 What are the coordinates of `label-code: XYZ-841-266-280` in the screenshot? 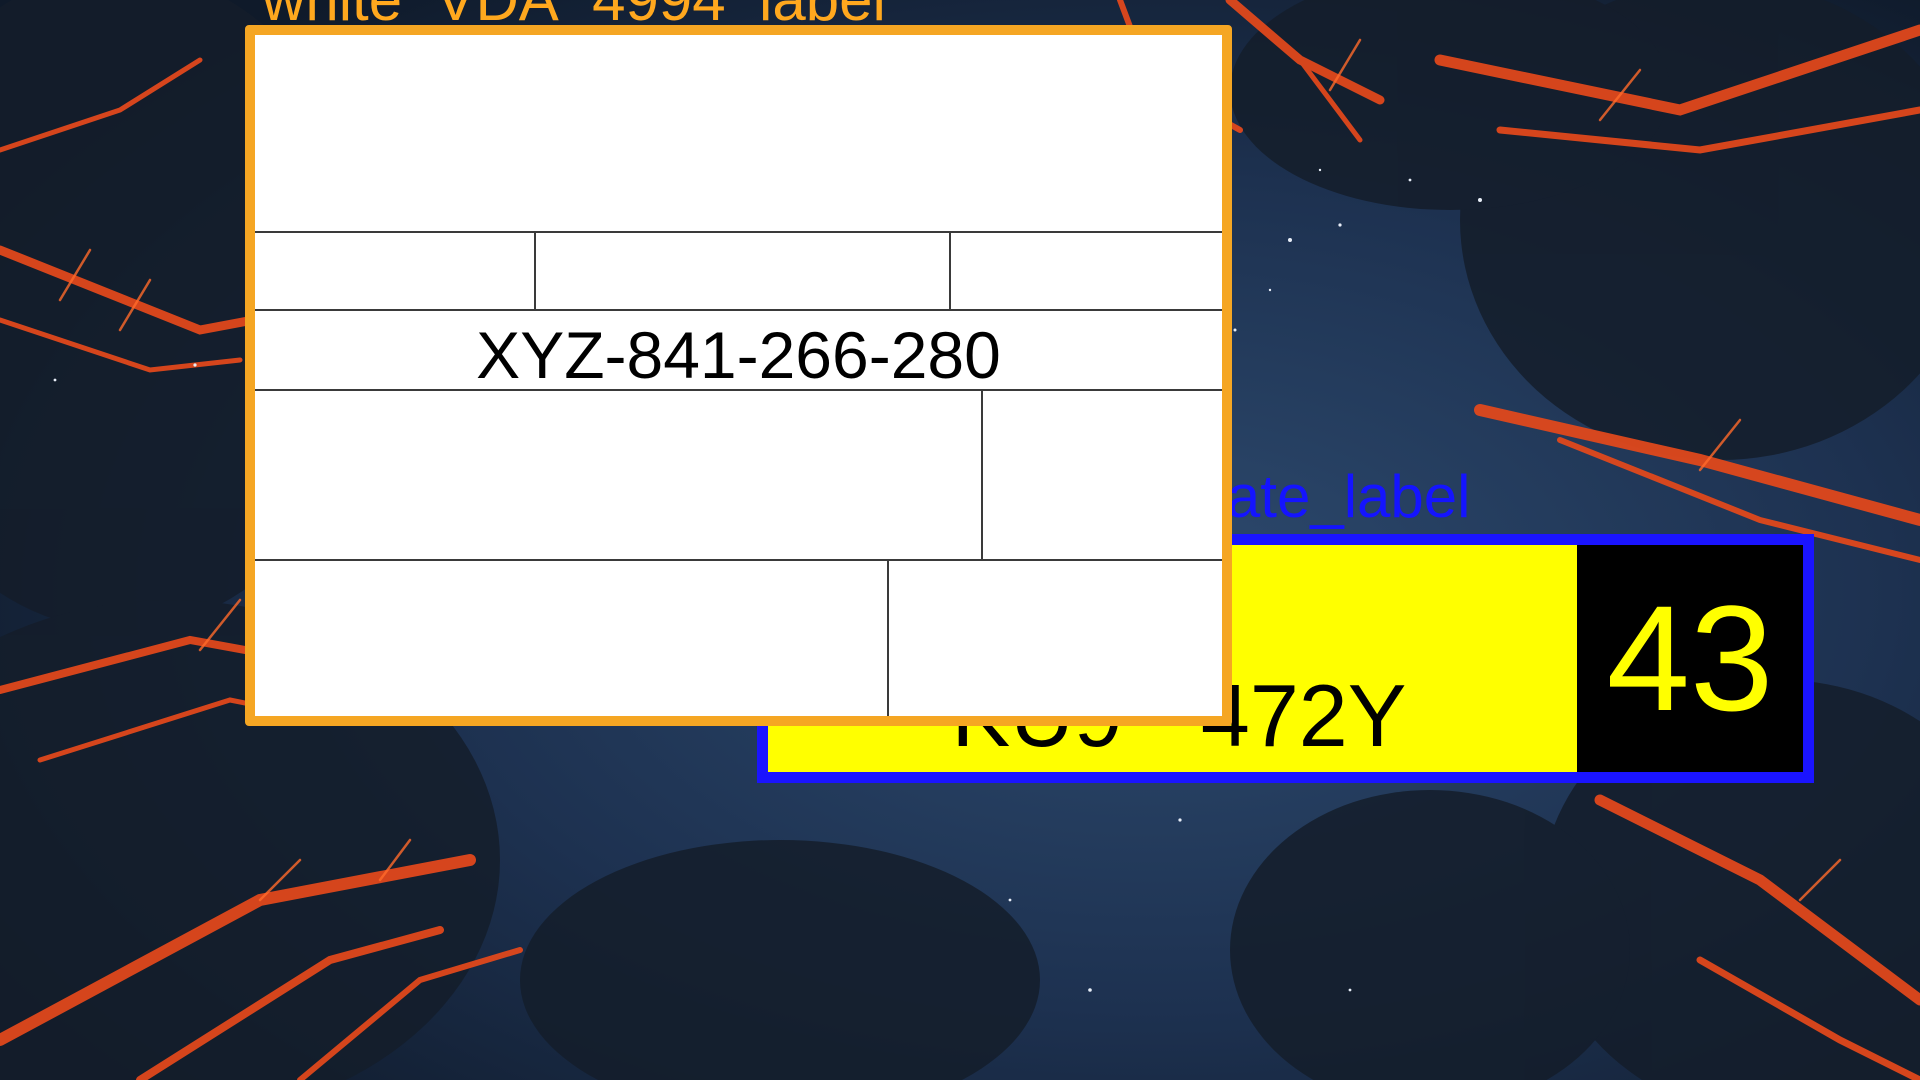 It's located at (738, 355).